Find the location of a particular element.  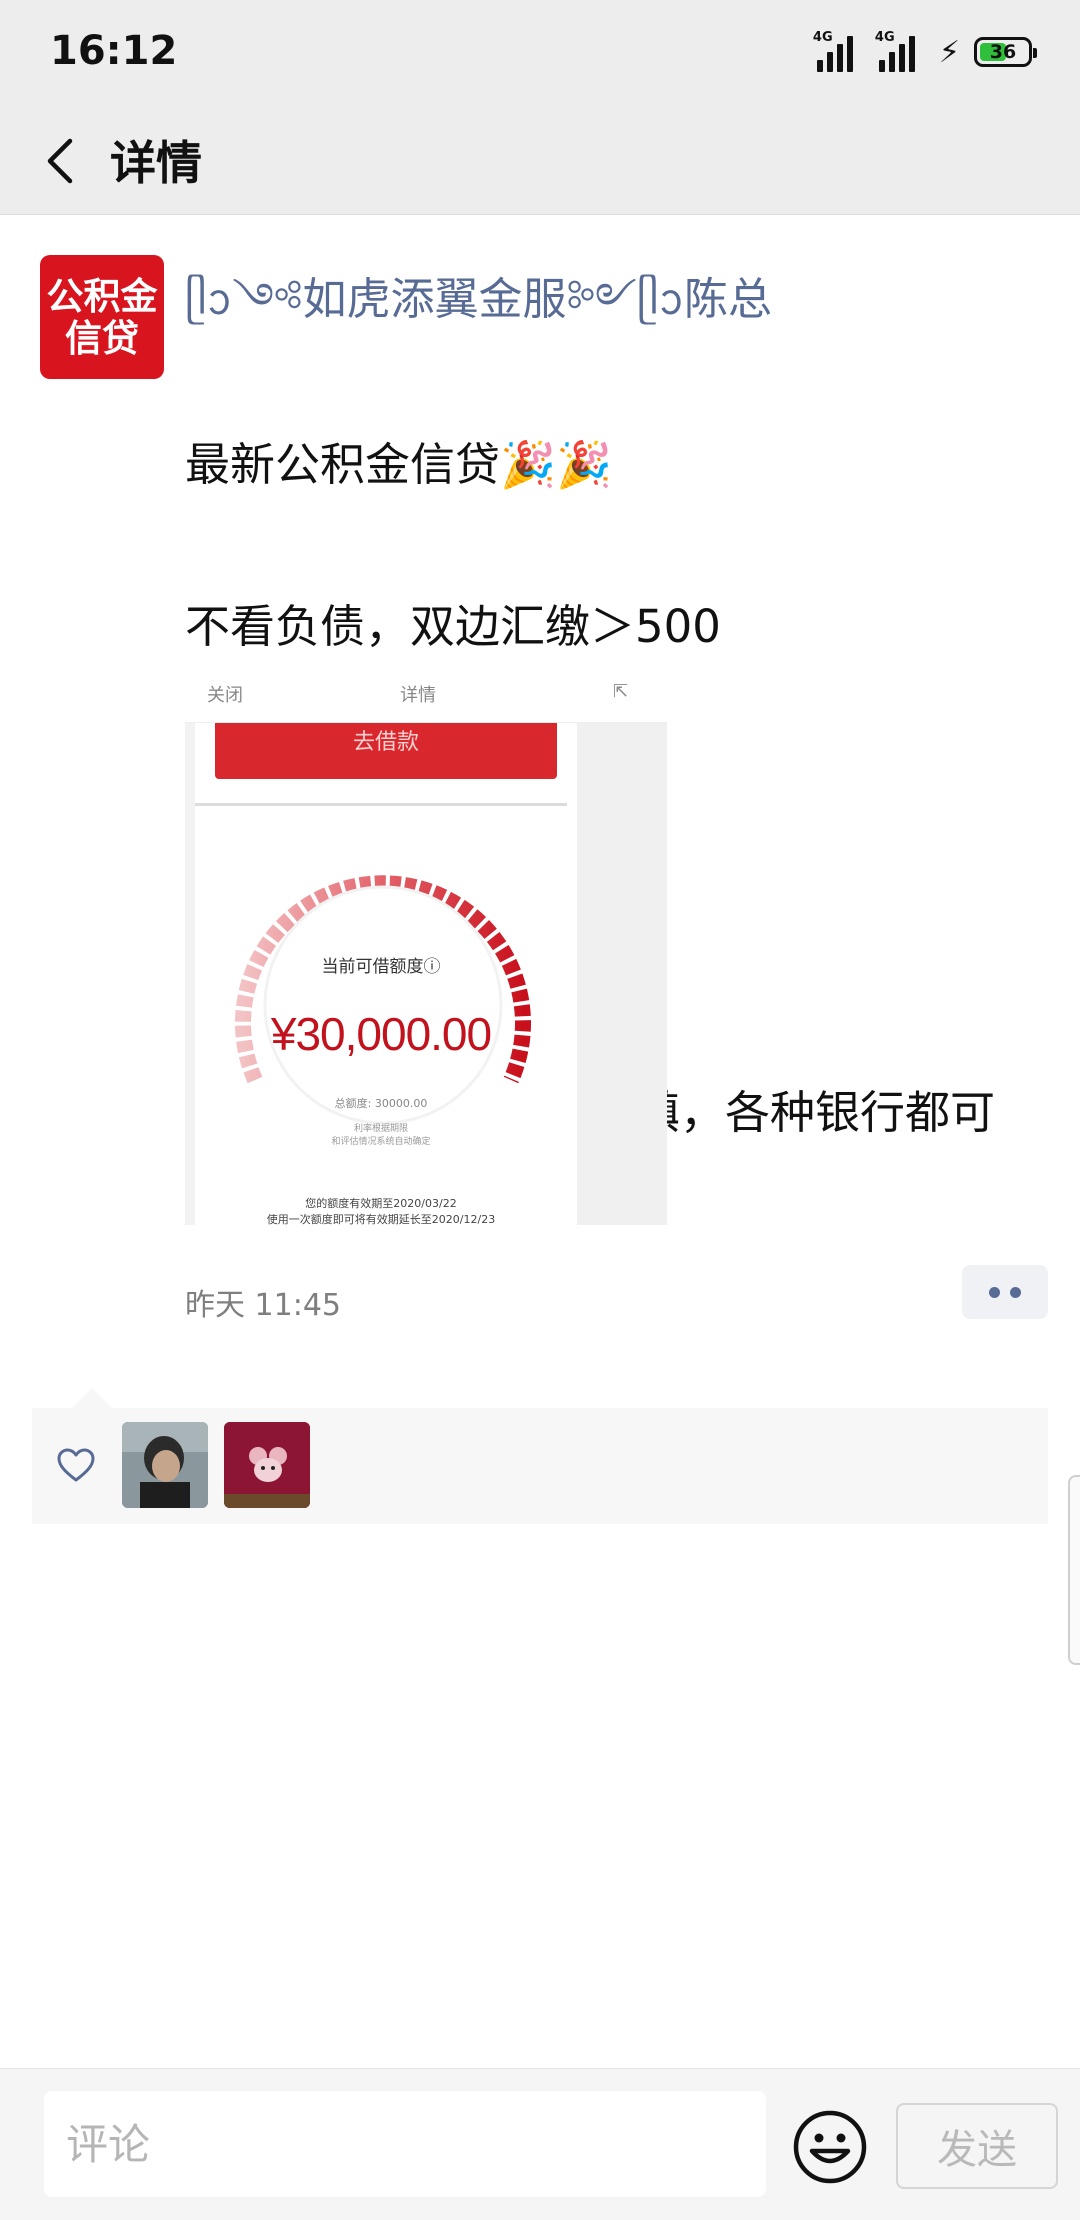

author-avatar: 公积金 信贷 is located at coordinates (102, 317).